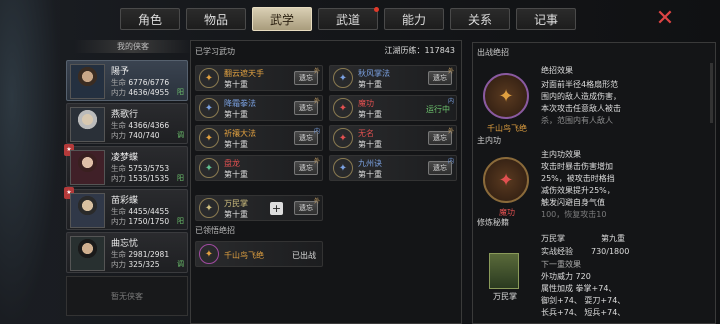 This screenshot has height=324, width=720. What do you see at coordinates (581, 96) in the screenshot?
I see `battle-desc-2: 围内的敌人造成伤害，` at bounding box center [581, 96].